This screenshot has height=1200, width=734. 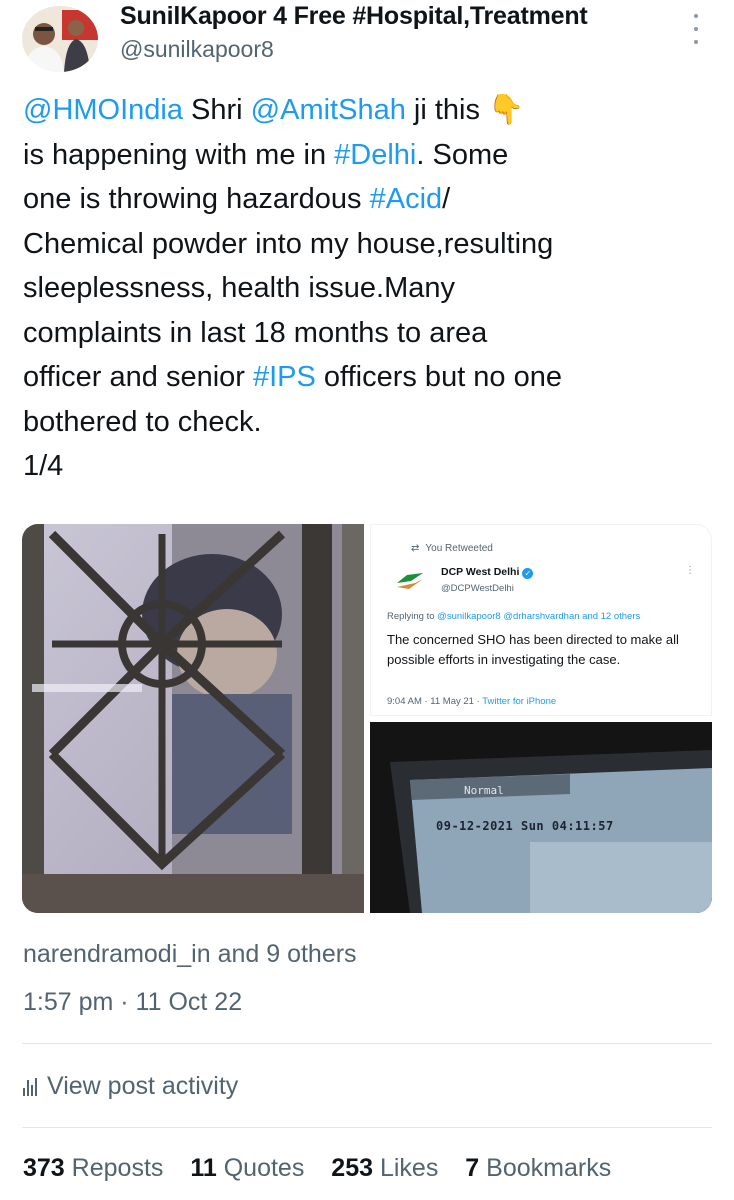 What do you see at coordinates (328, 110) in the screenshot?
I see `mention-link: @AmitShah` at bounding box center [328, 110].